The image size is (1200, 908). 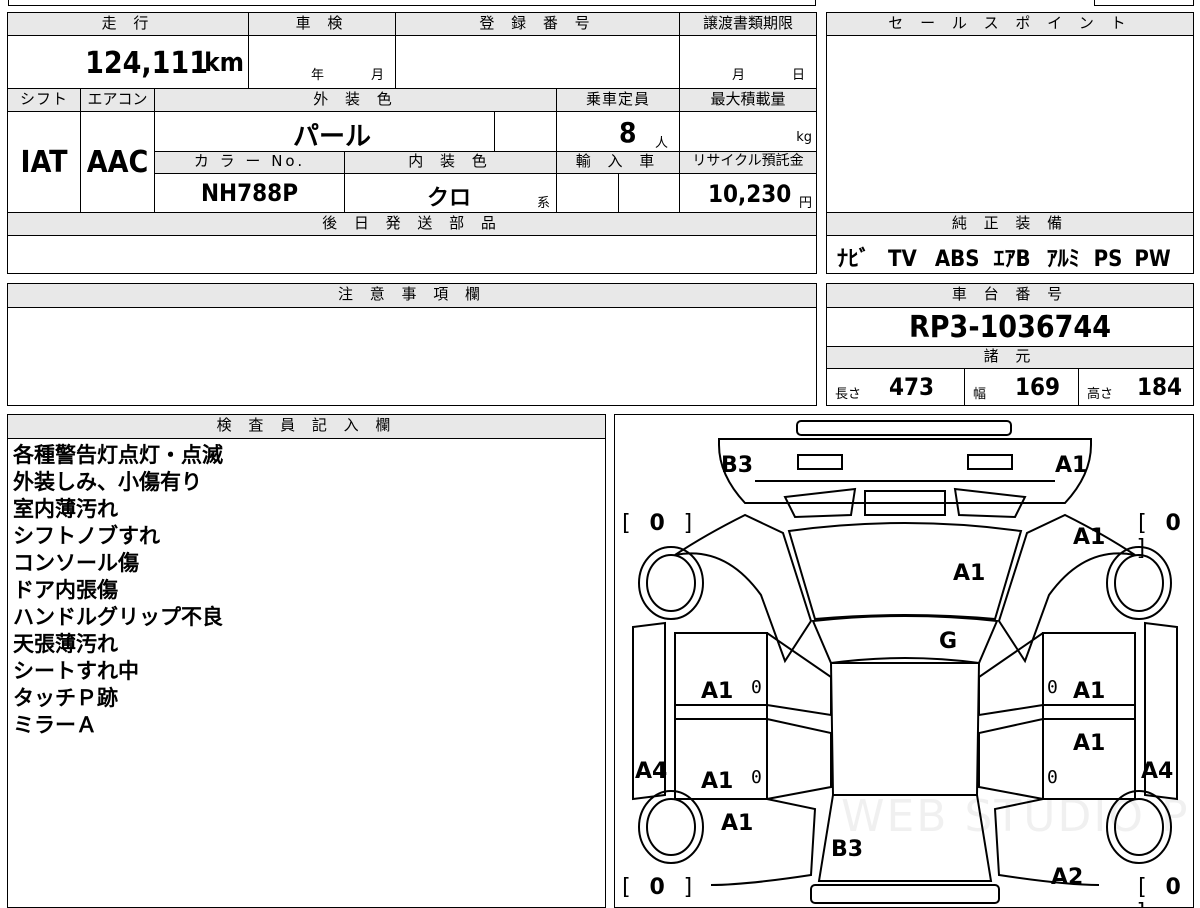 What do you see at coordinates (1159, 536) in the screenshot?
I see `tire-front-right: [ 0 ]` at bounding box center [1159, 536].